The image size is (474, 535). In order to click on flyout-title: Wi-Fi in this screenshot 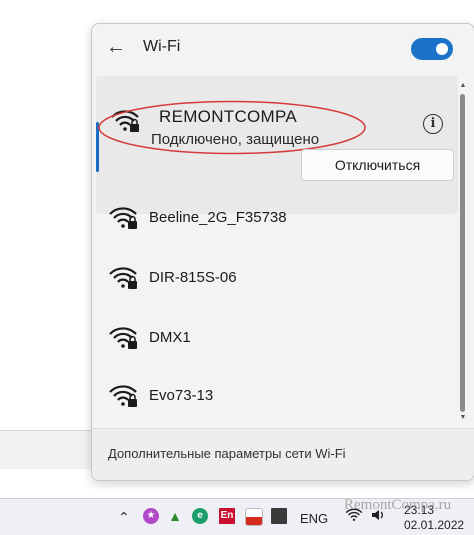, I will do `click(162, 46)`.